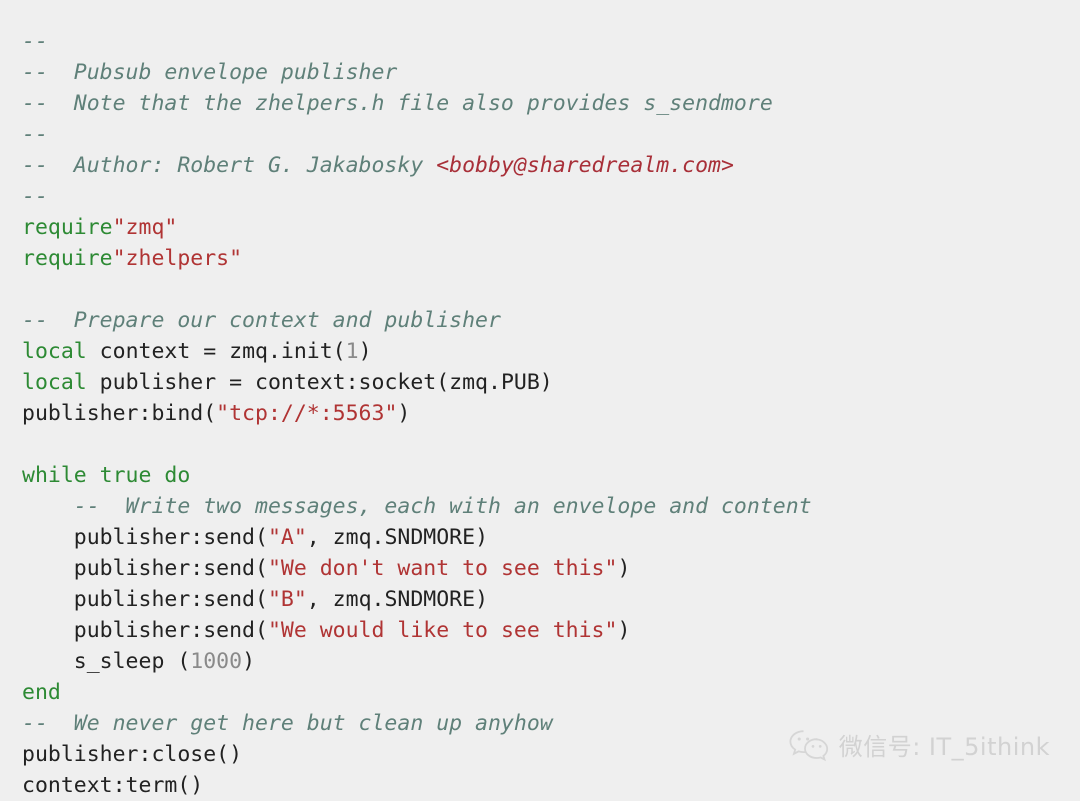 The height and width of the screenshot is (801, 1080). What do you see at coordinates (352, 351) in the screenshot?
I see `code-token-number: 1` at bounding box center [352, 351].